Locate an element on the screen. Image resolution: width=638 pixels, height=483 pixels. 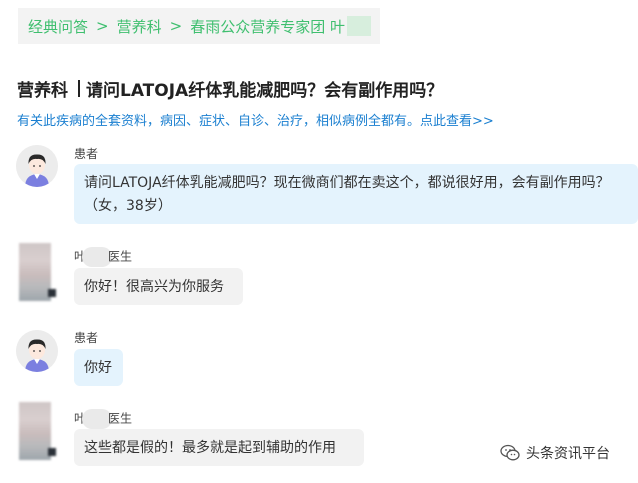
question-title-row: 营养科 请问LATOJA纤体乳能减肥吗？会有副作用吗？ is located at coordinates (230, 88).